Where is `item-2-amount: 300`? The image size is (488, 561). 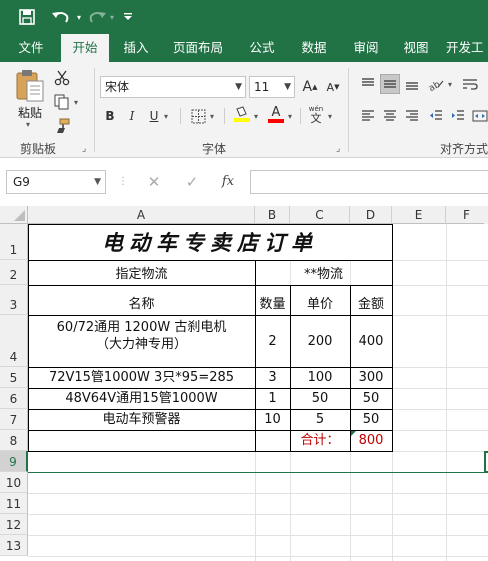 item-2-amount: 300 is located at coordinates (371, 377).